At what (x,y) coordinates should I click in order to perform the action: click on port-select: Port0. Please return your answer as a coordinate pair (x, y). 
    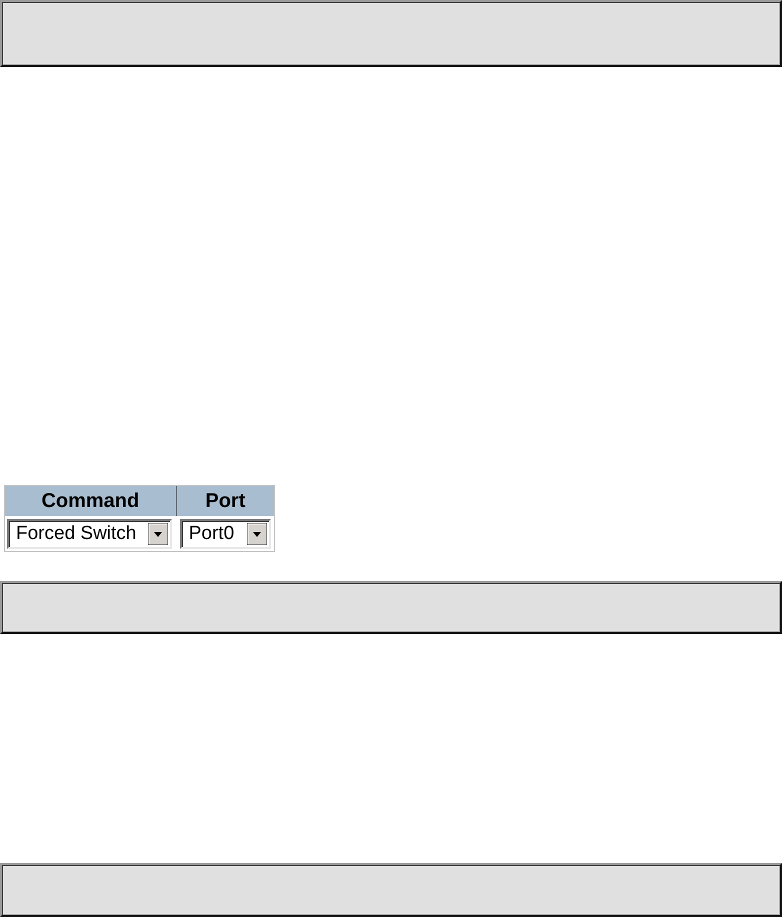
    Looking at the image, I should click on (225, 533).